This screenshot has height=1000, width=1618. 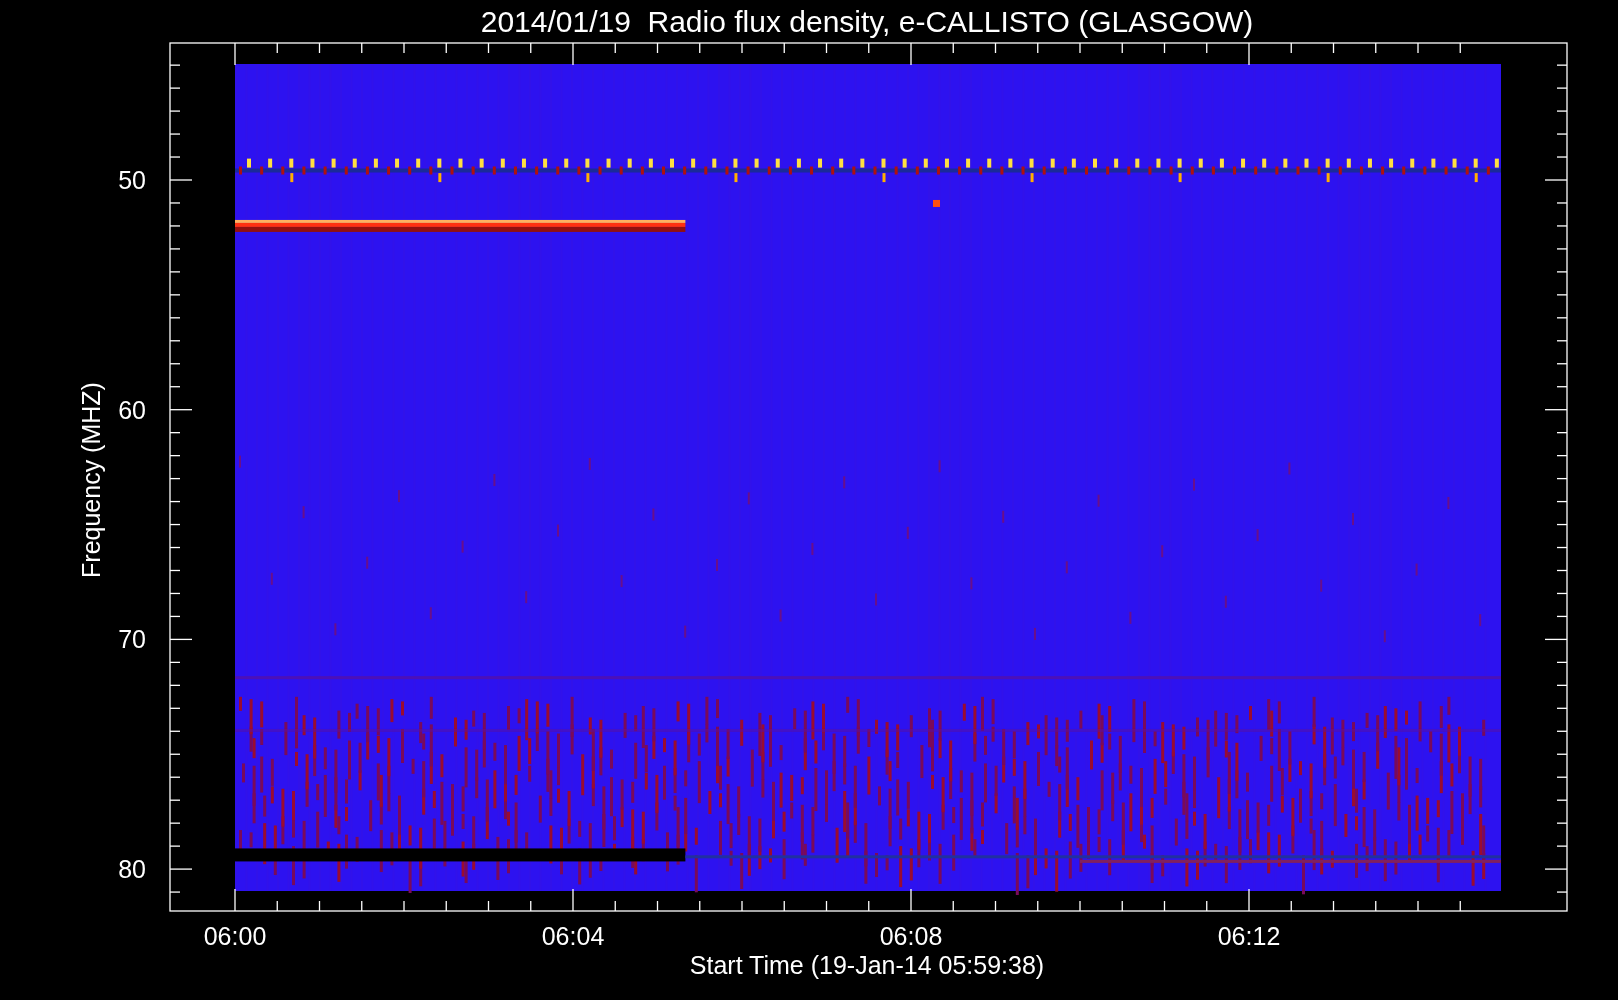 I want to click on axis-label: Start Time (19-Jan-14 05:59:38), so click(x=867, y=965).